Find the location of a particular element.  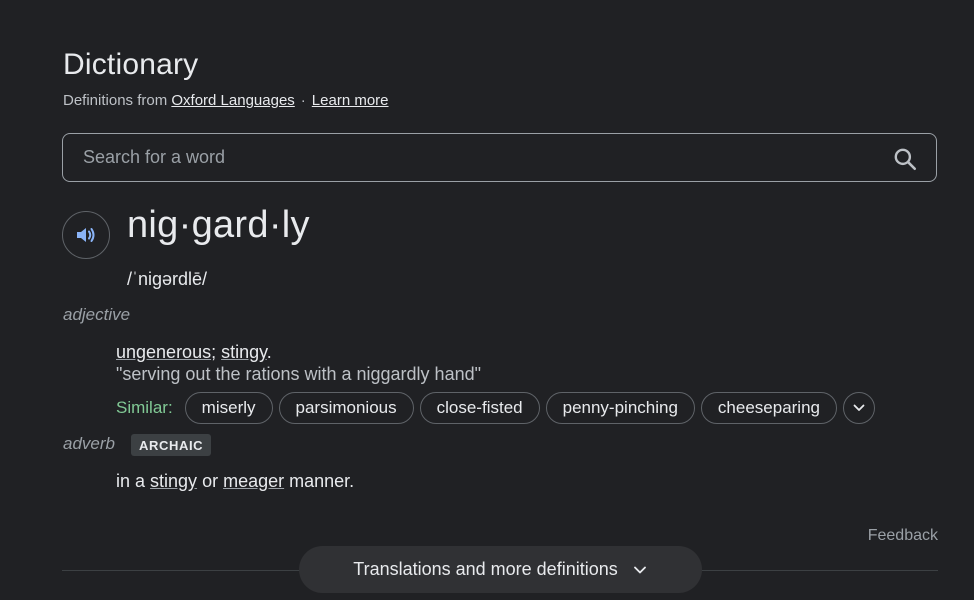

search-input is located at coordinates (473, 157).